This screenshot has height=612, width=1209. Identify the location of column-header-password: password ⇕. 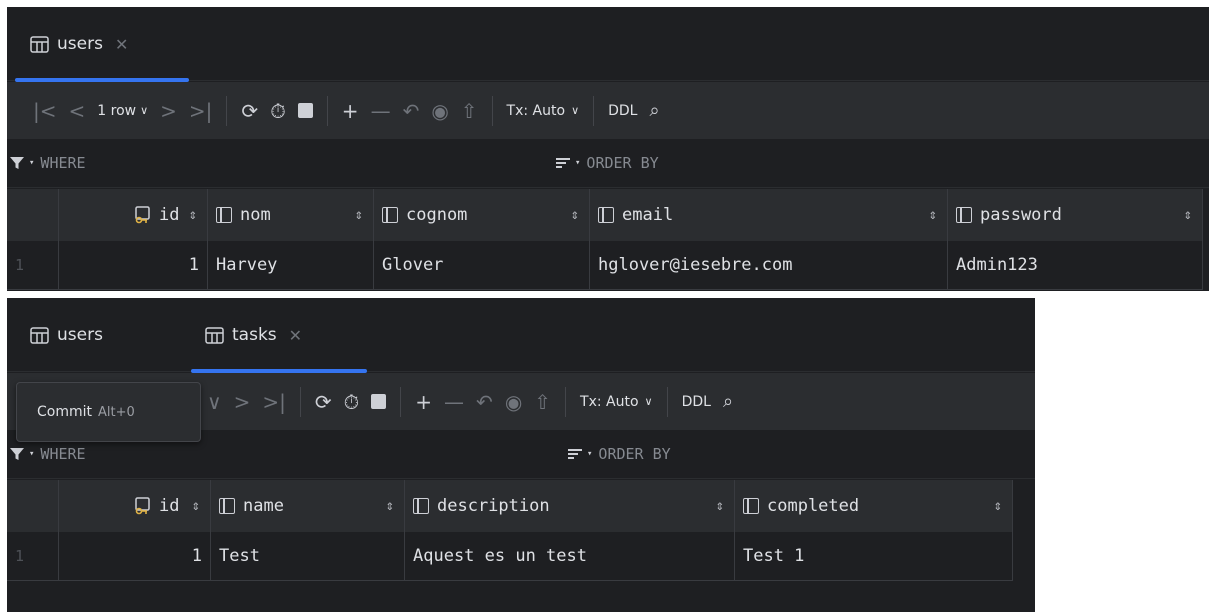
(1075, 215).